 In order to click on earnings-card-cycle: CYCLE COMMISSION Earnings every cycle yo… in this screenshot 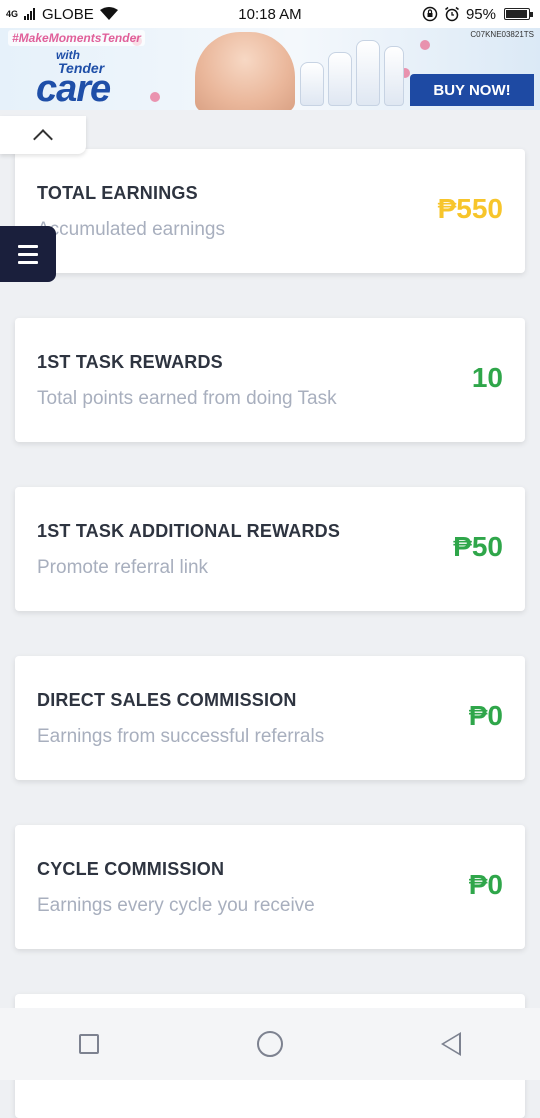, I will do `click(270, 887)`.